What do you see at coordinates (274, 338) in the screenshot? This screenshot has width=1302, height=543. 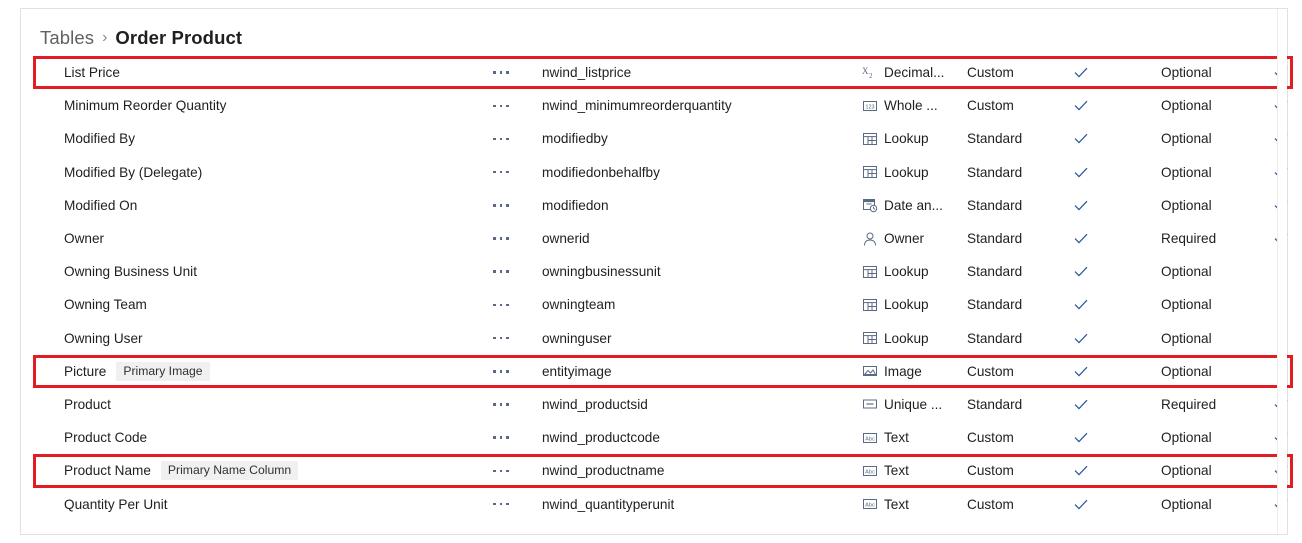 I see `cell-display-name: Owning User` at bounding box center [274, 338].